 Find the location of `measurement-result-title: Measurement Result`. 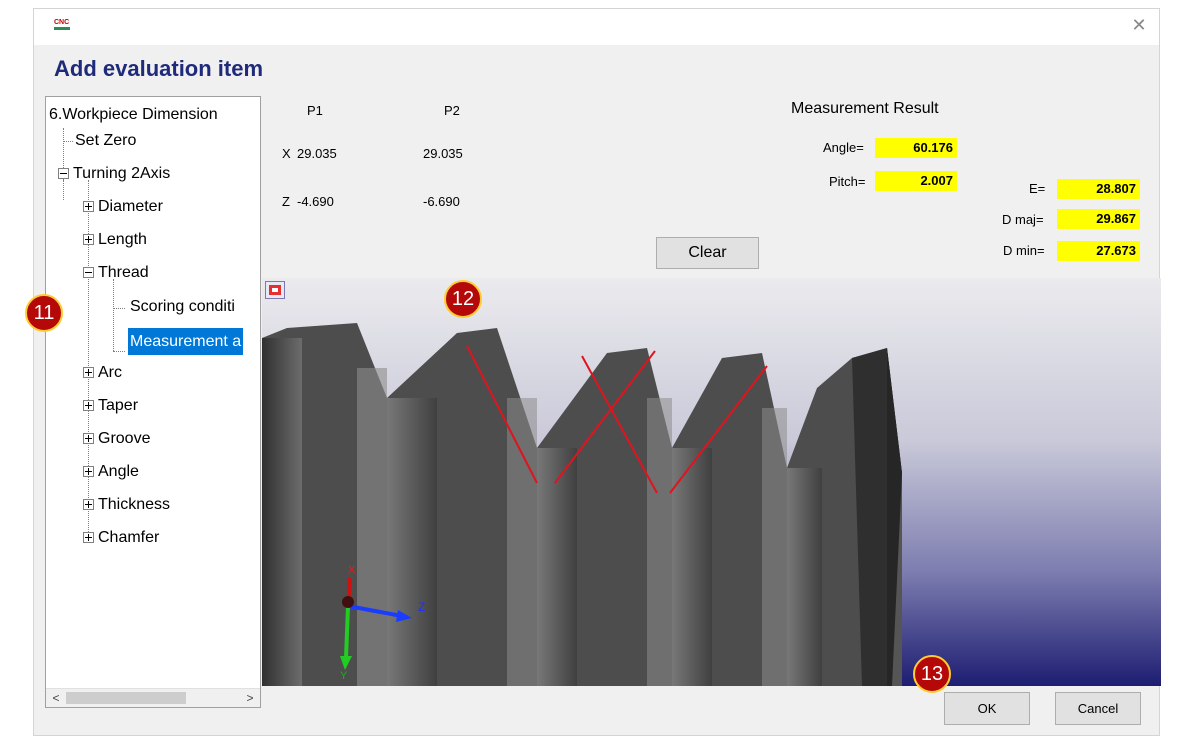

measurement-result-title: Measurement Result is located at coordinates (865, 108).